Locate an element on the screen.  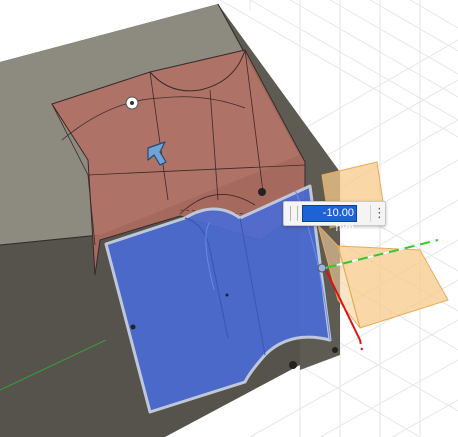
more-options-icon: ⋮ is located at coordinates (378, 213).